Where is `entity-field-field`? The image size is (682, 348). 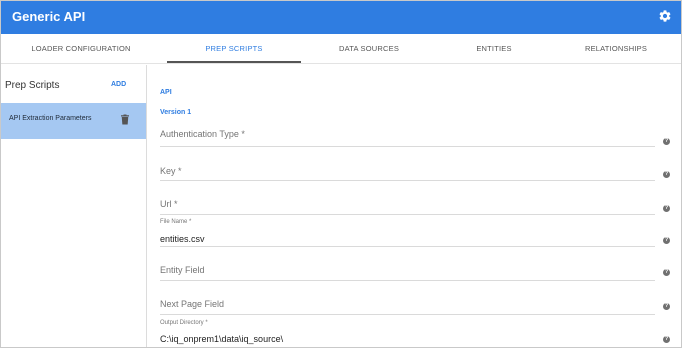
entity-field-field is located at coordinates (407, 274).